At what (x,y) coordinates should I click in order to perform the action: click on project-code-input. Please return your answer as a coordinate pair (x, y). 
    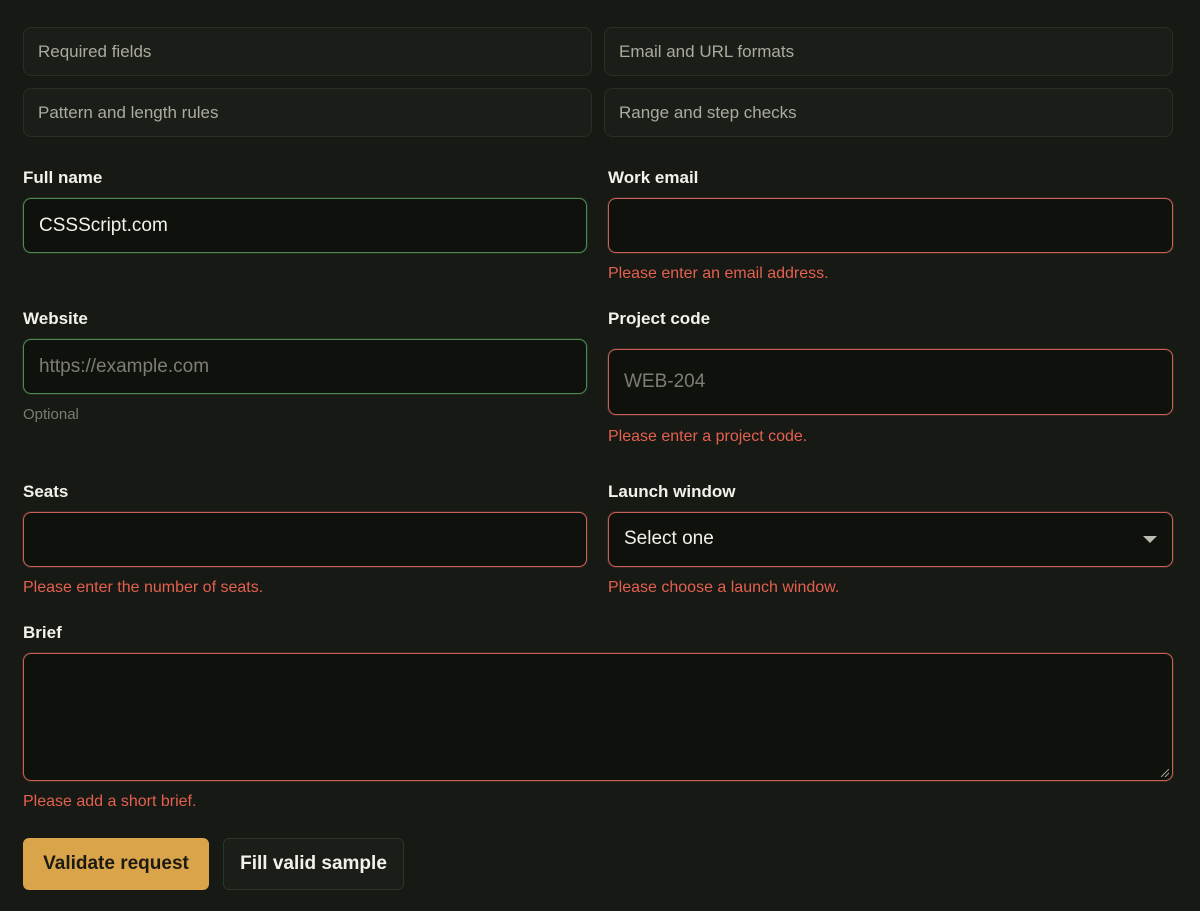
    Looking at the image, I should click on (890, 382).